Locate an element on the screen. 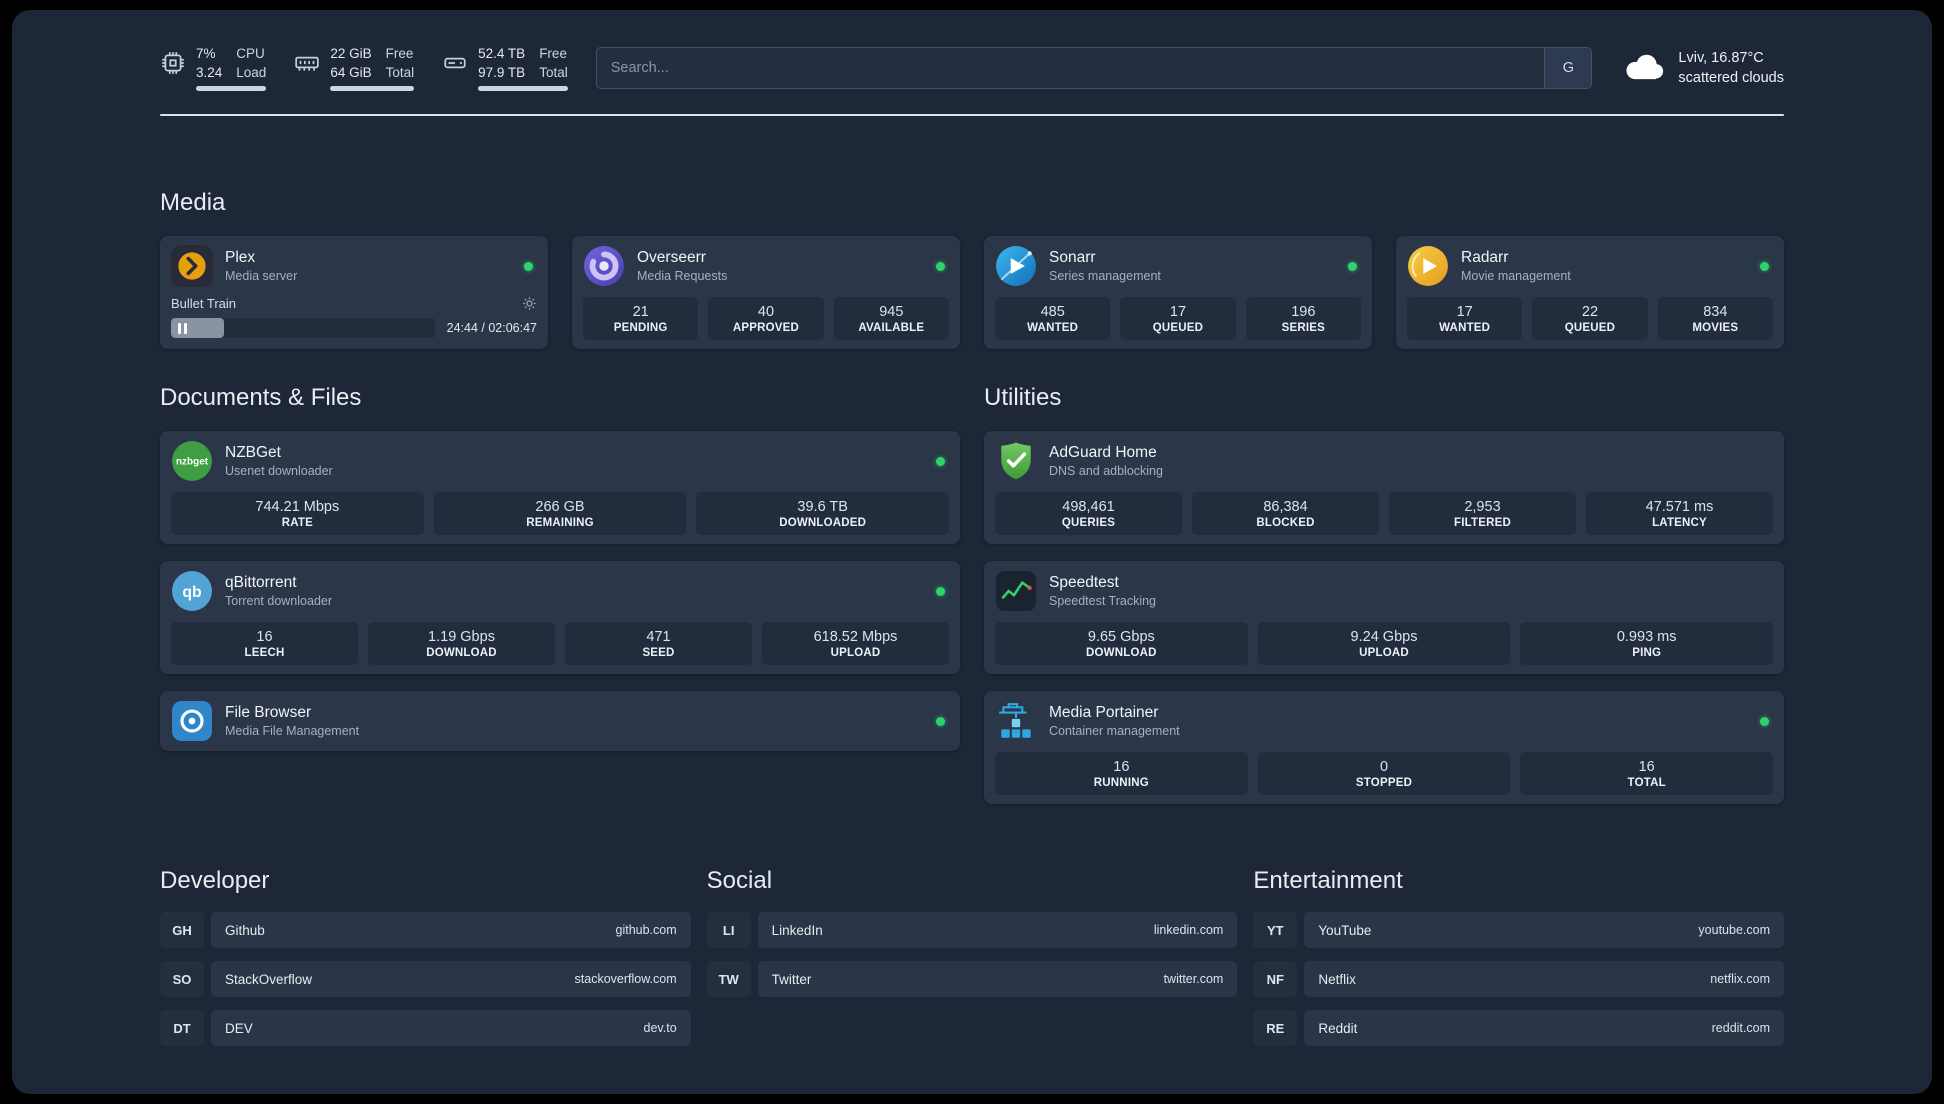 This screenshot has height=1104, width=1944. svg-text: qb is located at coordinates (191, 592).